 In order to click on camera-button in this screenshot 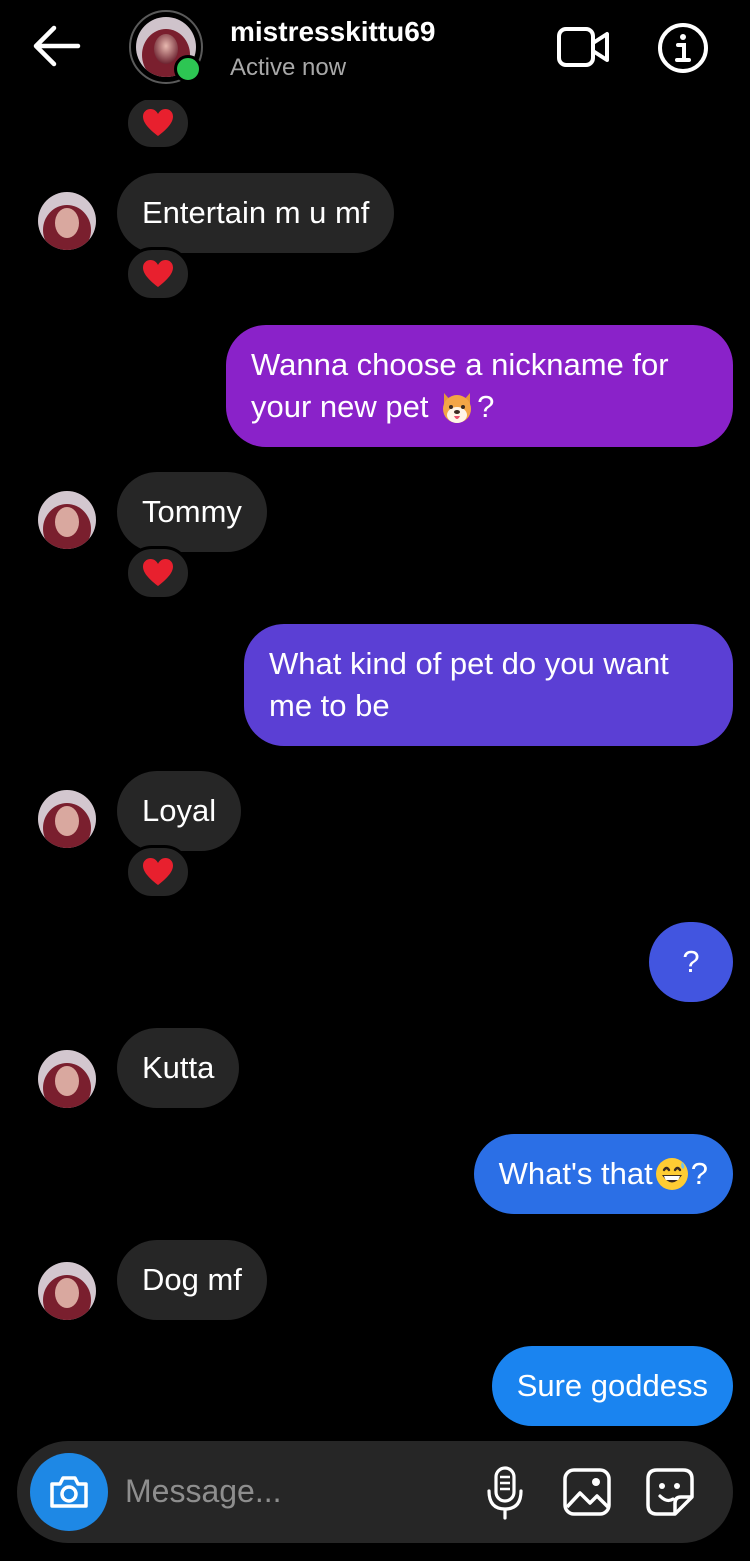, I will do `click(69, 1492)`.